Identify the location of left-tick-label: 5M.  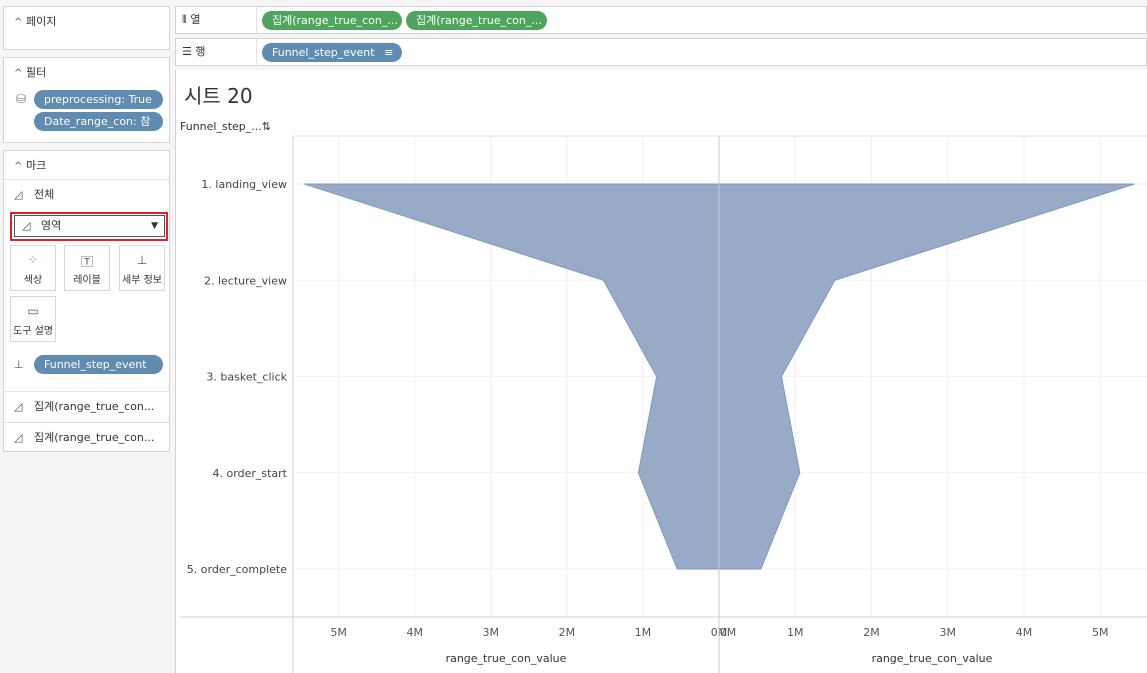
(338, 632).